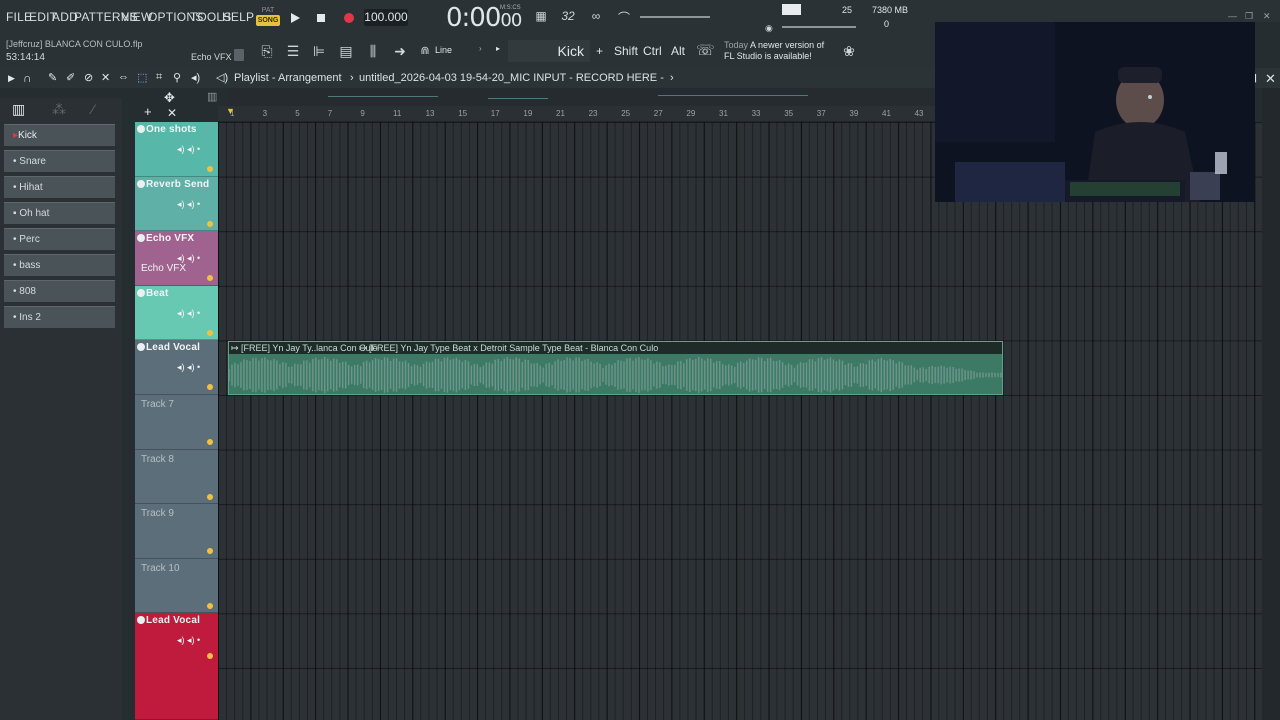 This screenshot has width=1280, height=720. I want to click on close-window-icon: ✕, so click(1267, 16).